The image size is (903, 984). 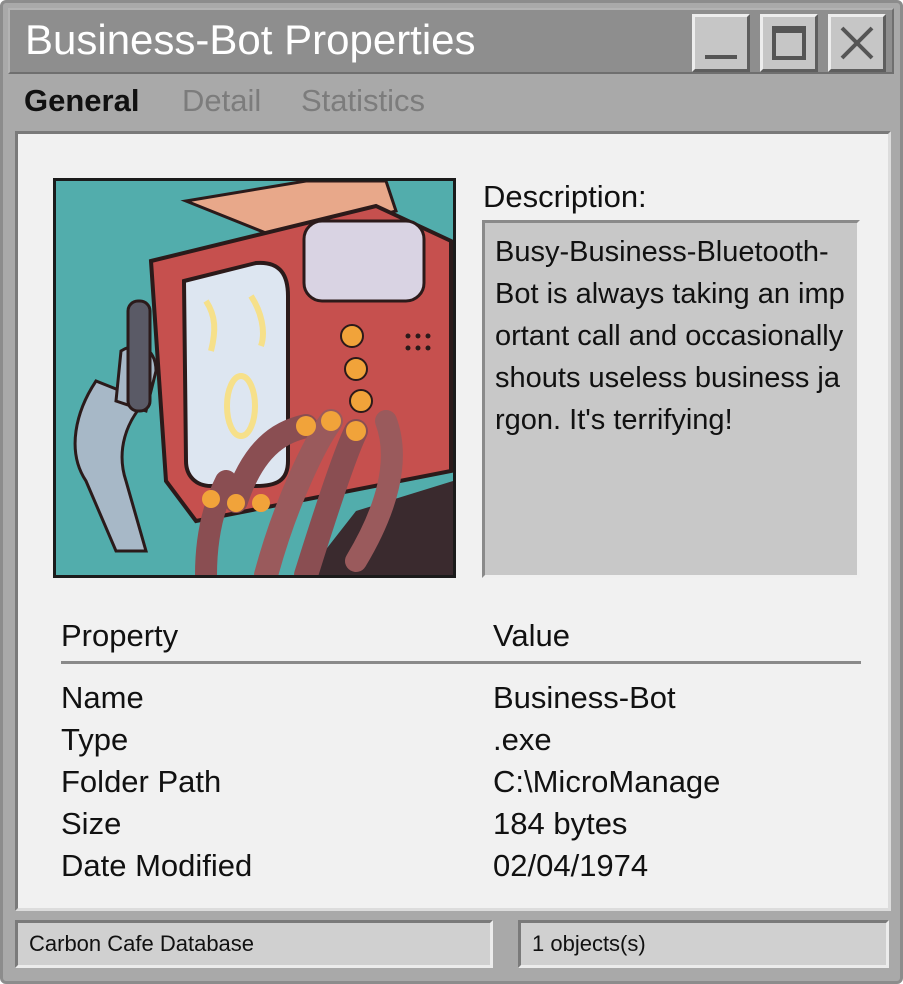 I want to click on column-header-value: Value, so click(x=531, y=636).